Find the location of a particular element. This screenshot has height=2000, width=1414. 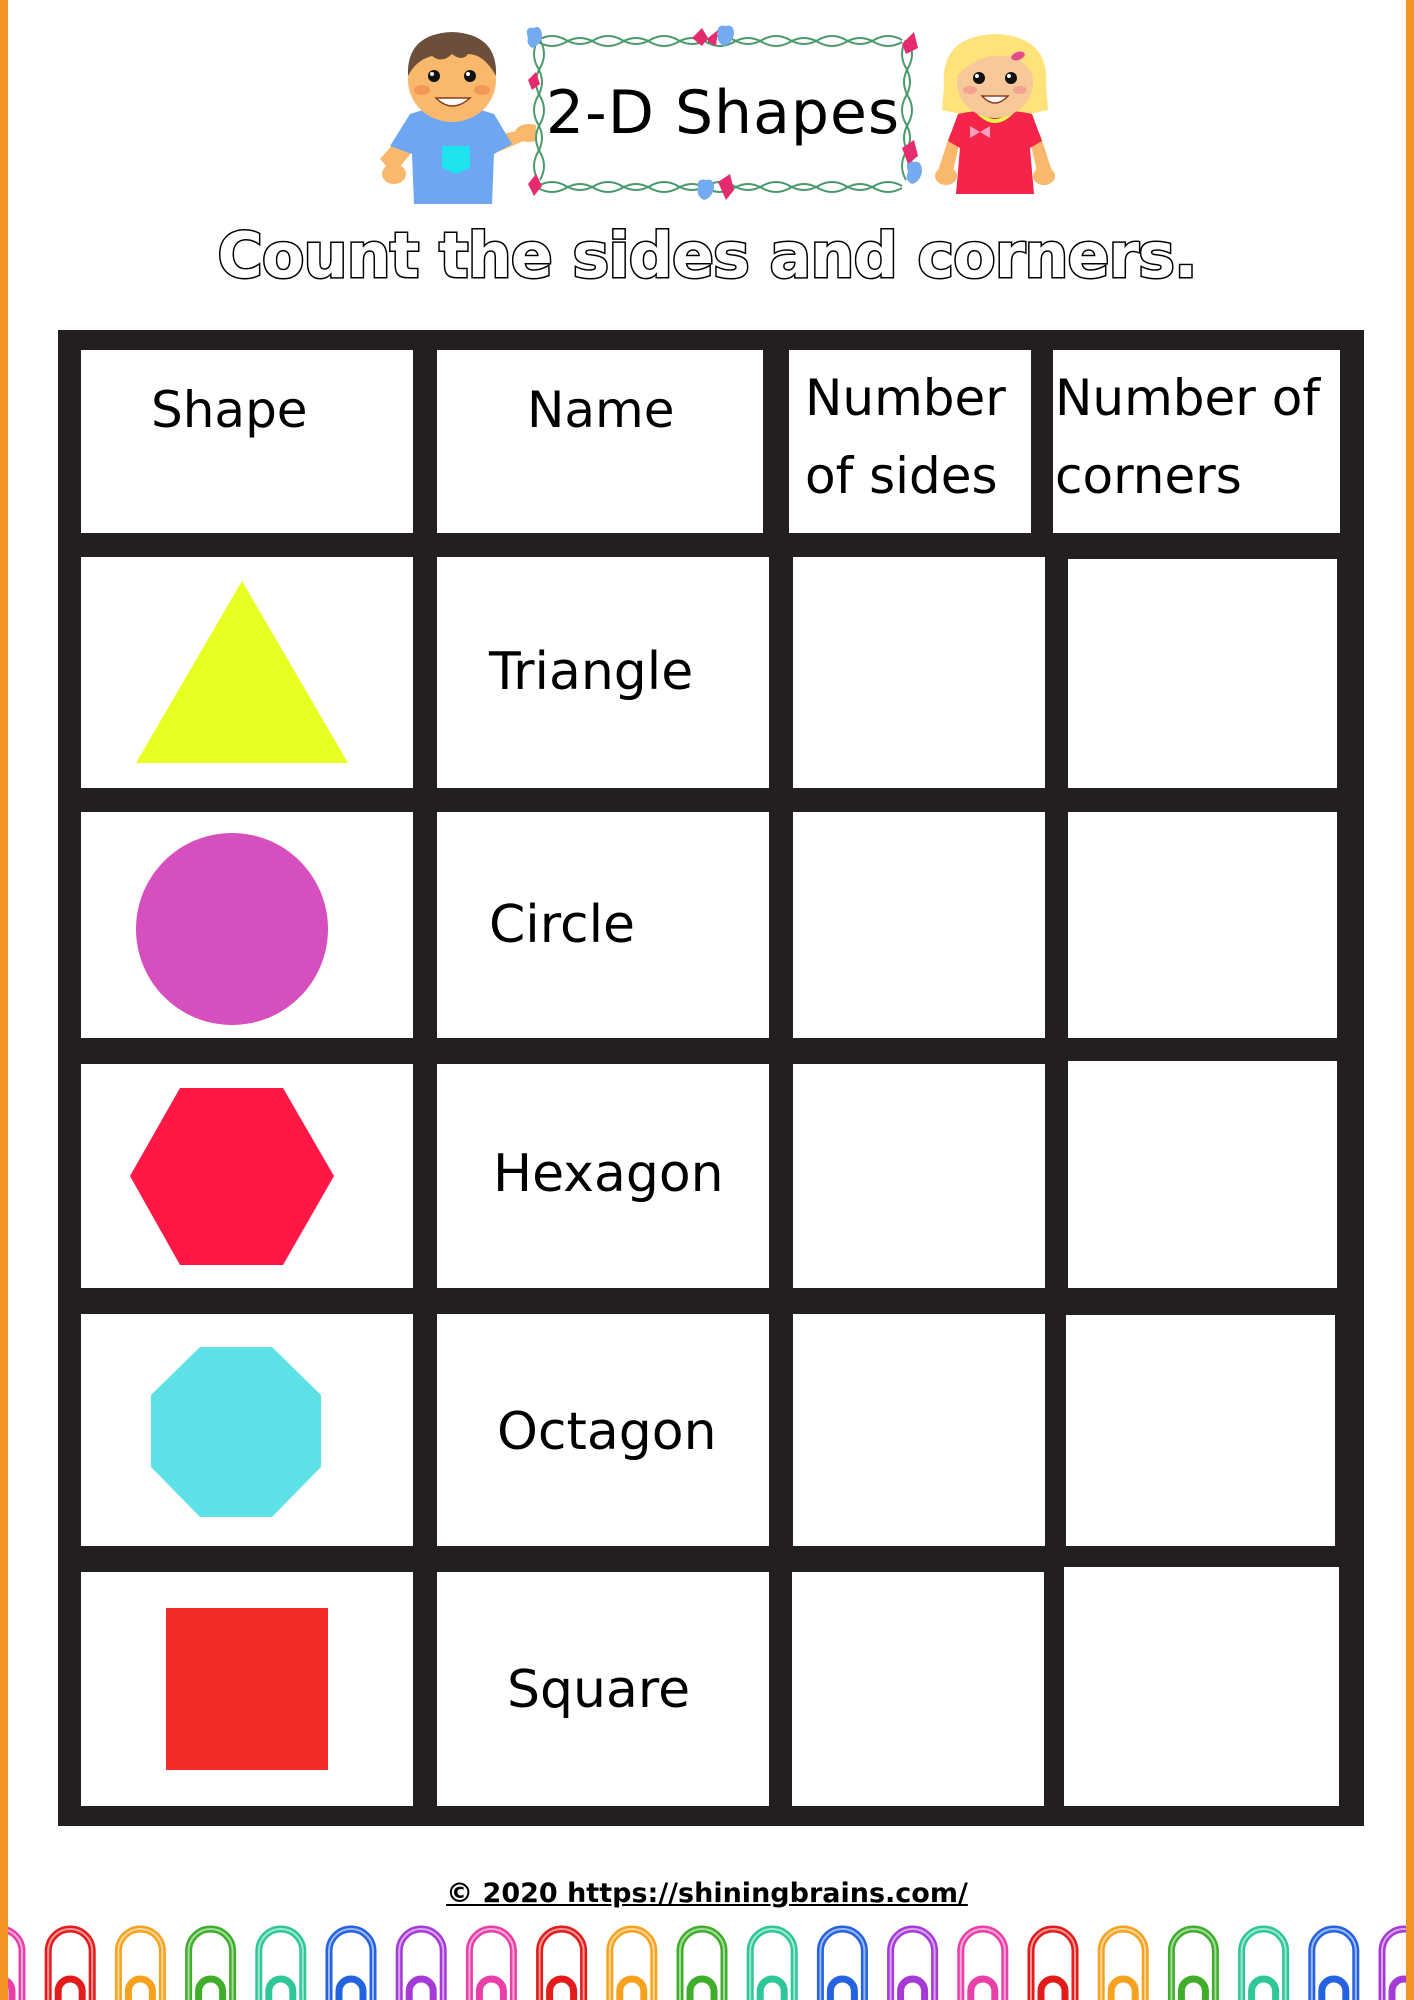

hexagon-shape is located at coordinates (232, 1176).